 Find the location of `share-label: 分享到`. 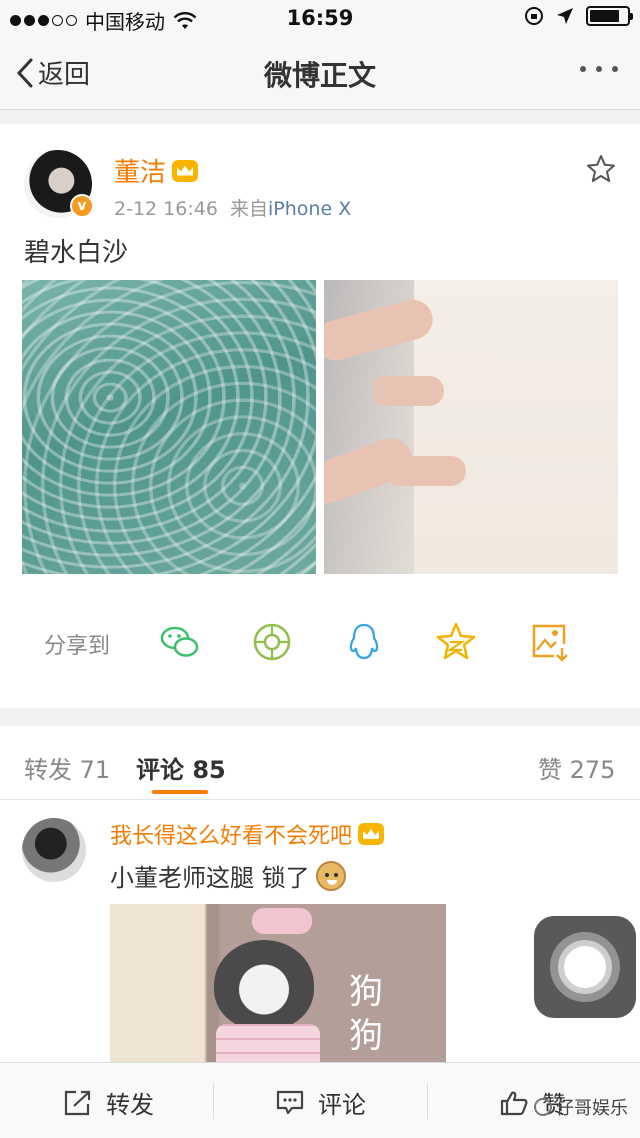

share-label: 分享到 is located at coordinates (77, 646).